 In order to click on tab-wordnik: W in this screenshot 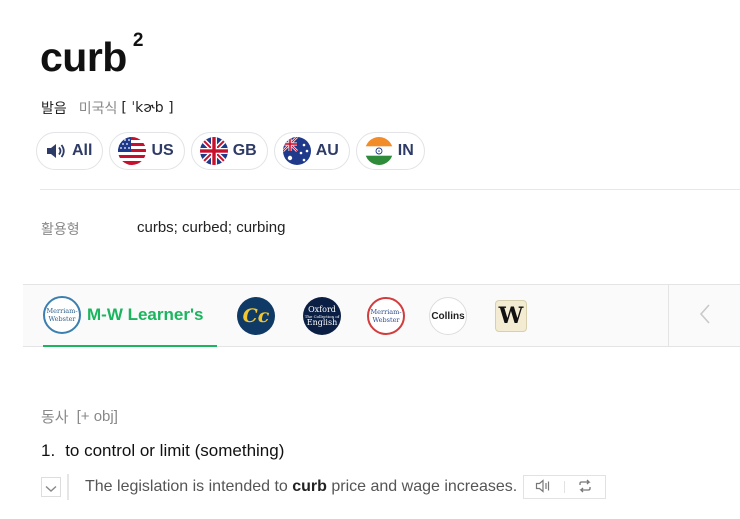, I will do `click(511, 316)`.